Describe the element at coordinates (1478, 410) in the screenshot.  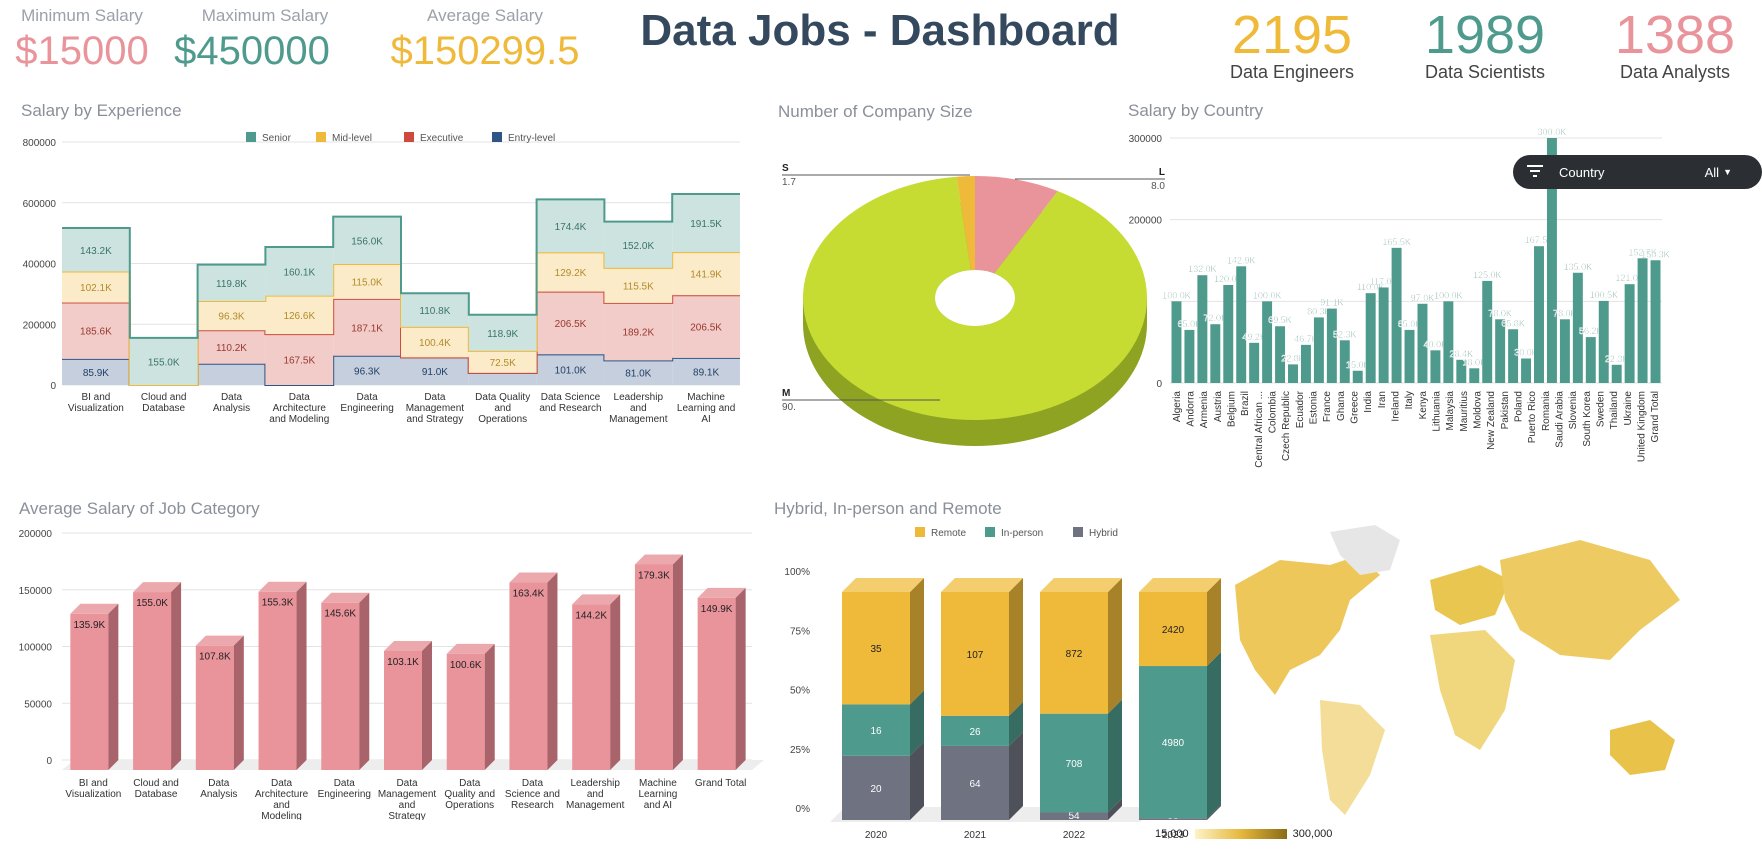
I see `x-tick-label: Moldova` at that location.